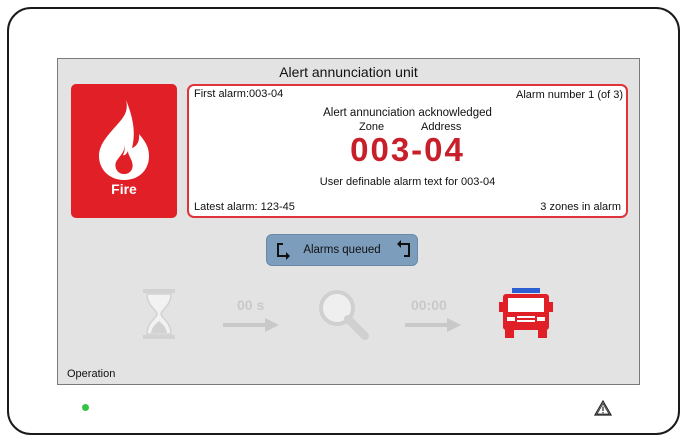 This screenshot has height=443, width=689. I want to click on alarm-sequence: 00 s 00:00, so click(348, 316).